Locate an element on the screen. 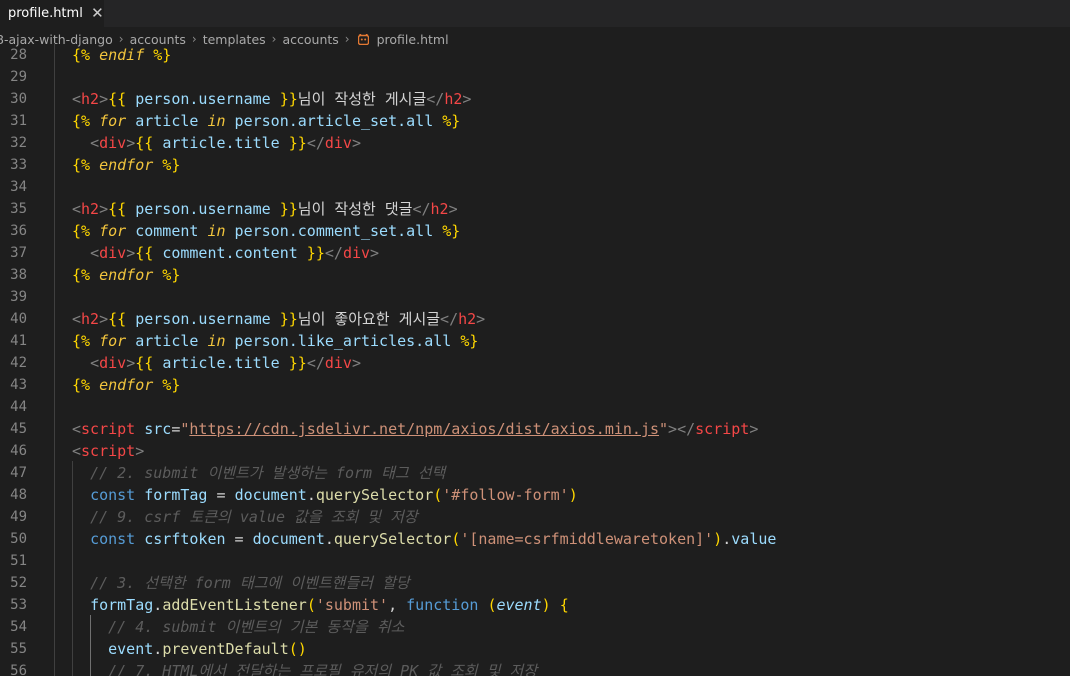  code-line: 37 <div>{{ comment.content }}</div> is located at coordinates (535, 253).